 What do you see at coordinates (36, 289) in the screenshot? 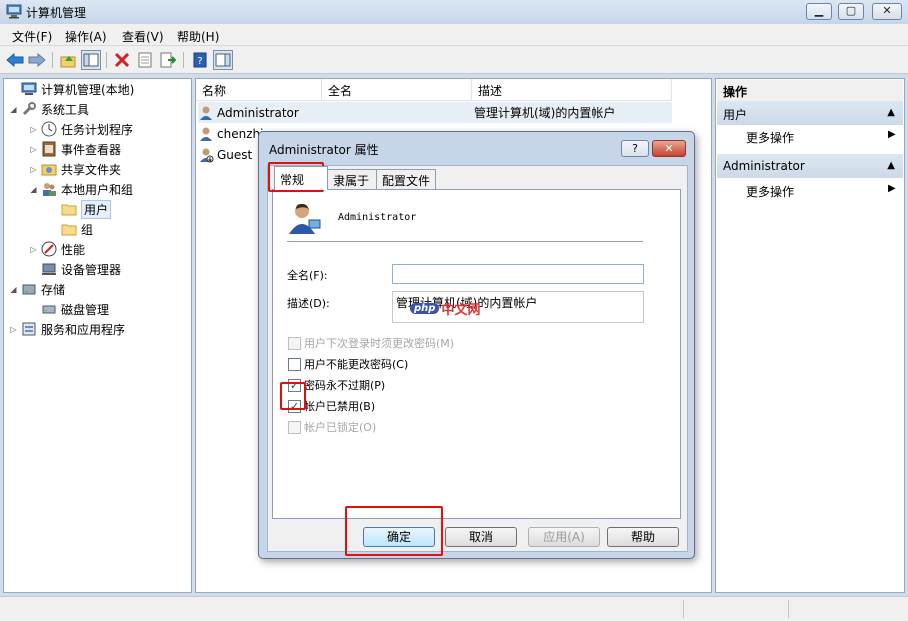
I see `tree-item-storage: ◢ 存储` at bounding box center [36, 289].